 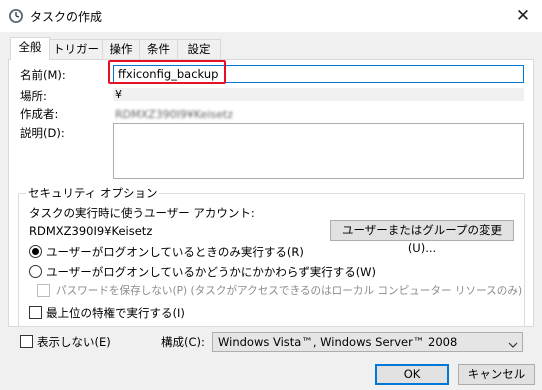 I want to click on whether-logged-on-radio, so click(x=35, y=271).